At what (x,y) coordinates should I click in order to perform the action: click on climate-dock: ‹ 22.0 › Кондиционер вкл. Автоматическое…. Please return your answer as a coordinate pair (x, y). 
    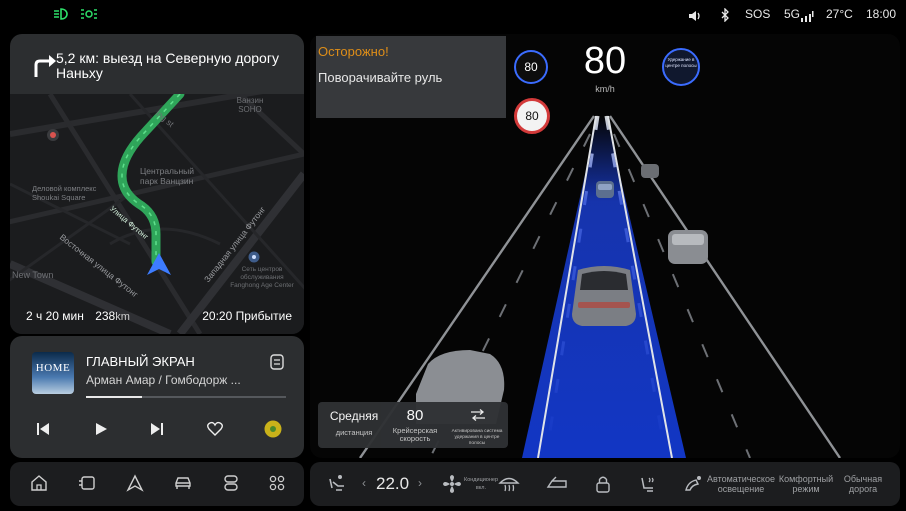
    Looking at the image, I should click on (605, 484).